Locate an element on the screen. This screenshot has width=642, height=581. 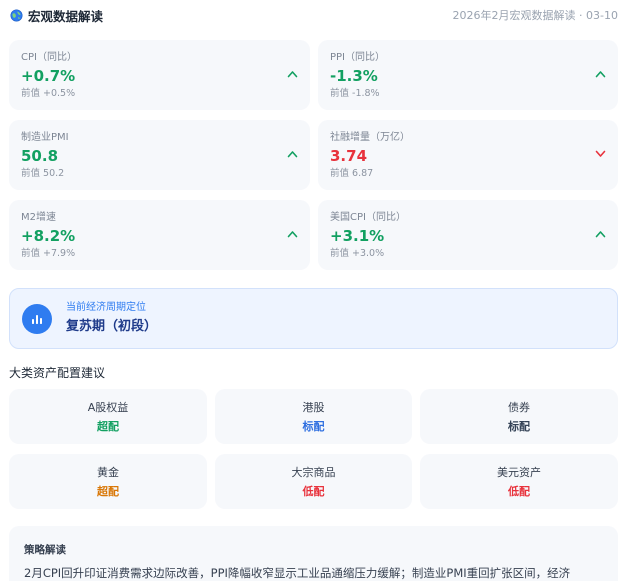
asset-name: 美元资产 is located at coordinates (519, 472).